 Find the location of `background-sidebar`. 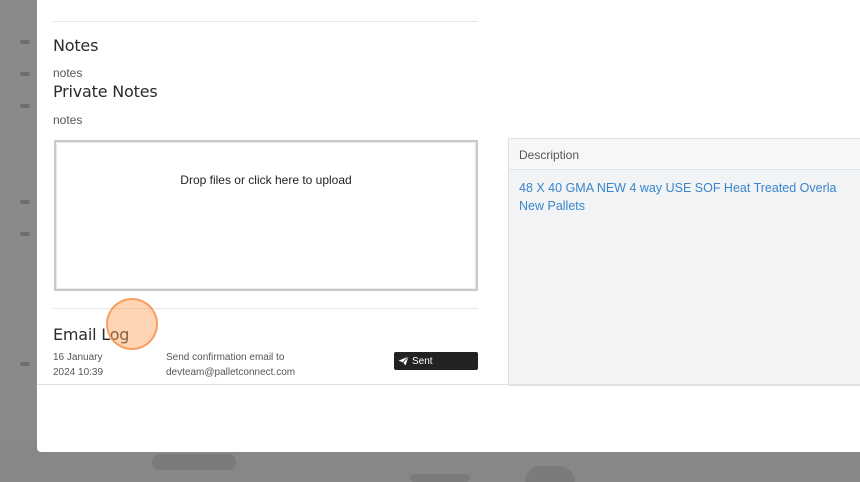

background-sidebar is located at coordinates (18, 241).